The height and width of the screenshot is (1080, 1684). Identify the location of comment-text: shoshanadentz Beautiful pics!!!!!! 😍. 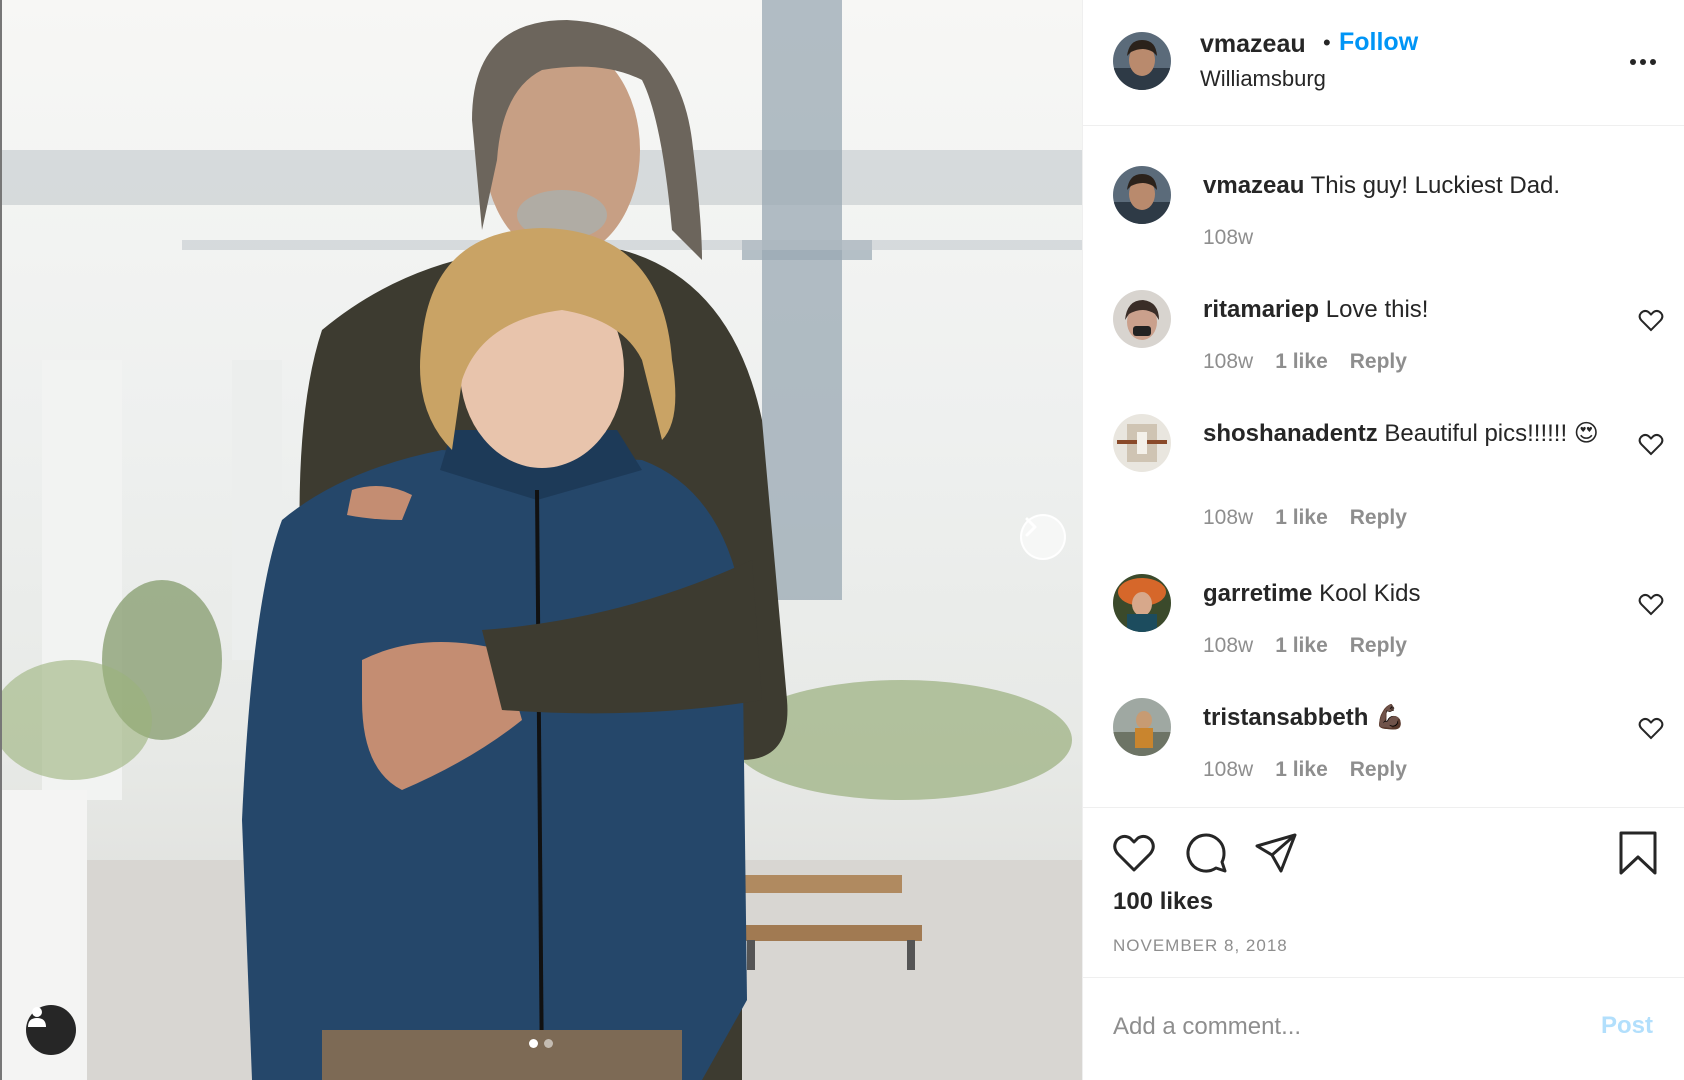
(1403, 434).